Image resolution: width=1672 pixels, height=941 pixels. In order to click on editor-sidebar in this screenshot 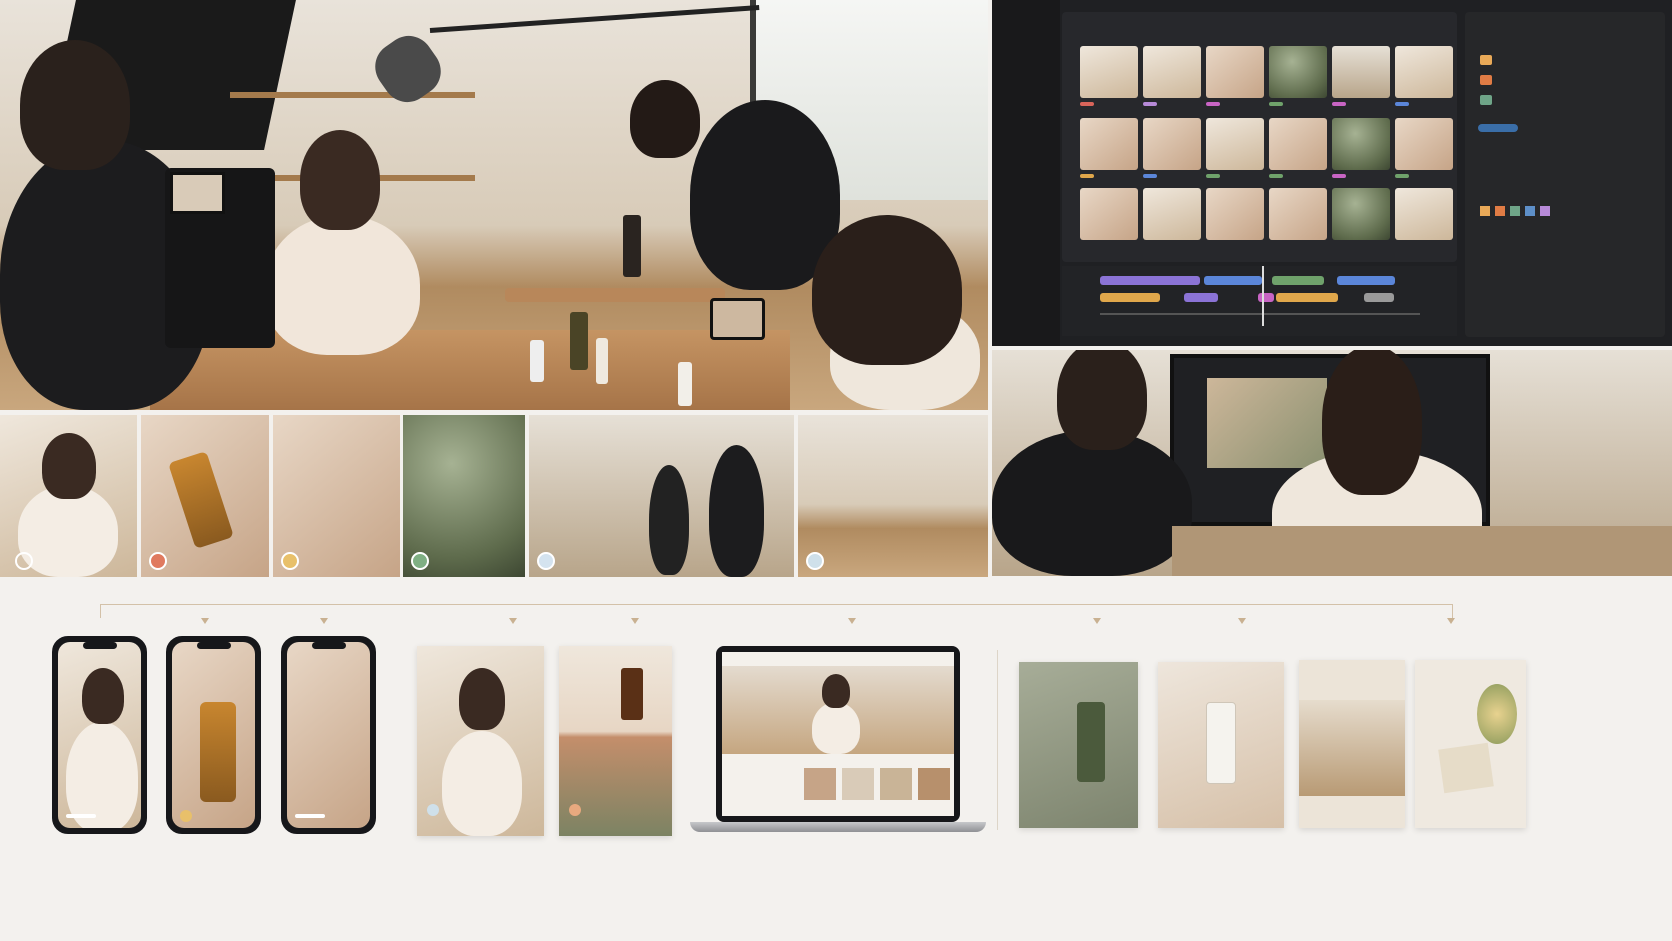, I will do `click(1026, 173)`.